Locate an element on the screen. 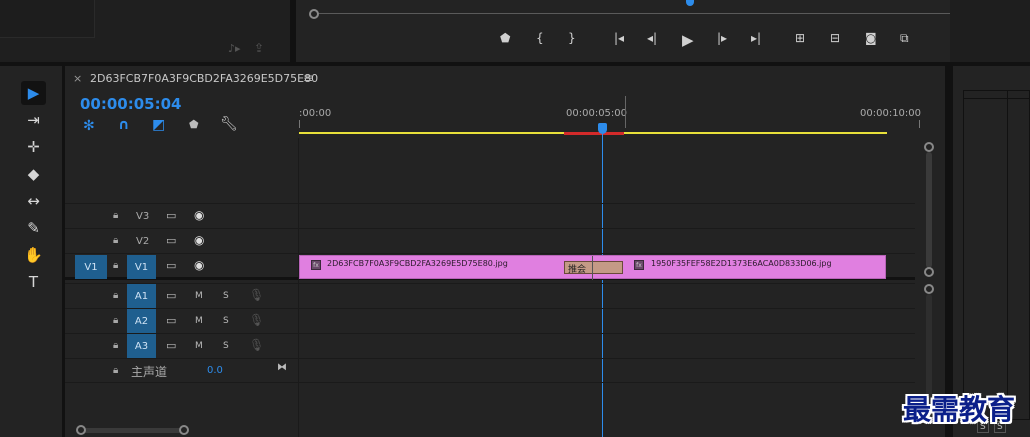 This screenshot has height=437, width=1030. close-tab-icon: × is located at coordinates (77, 78).